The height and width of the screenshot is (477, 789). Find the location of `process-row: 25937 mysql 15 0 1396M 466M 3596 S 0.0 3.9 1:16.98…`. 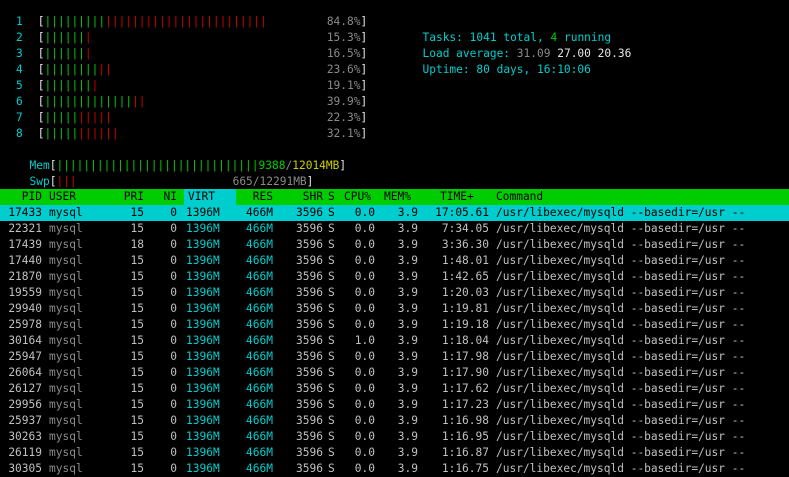

process-row: 25937 mysql 15 0 1396M 466M 3596 S 0.0 3.9 1:16.98… is located at coordinates (394, 421).